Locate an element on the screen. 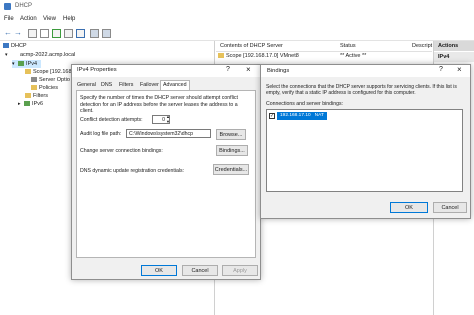 The height and width of the screenshot is (315, 474). back-icon: ← is located at coordinates (8, 32).